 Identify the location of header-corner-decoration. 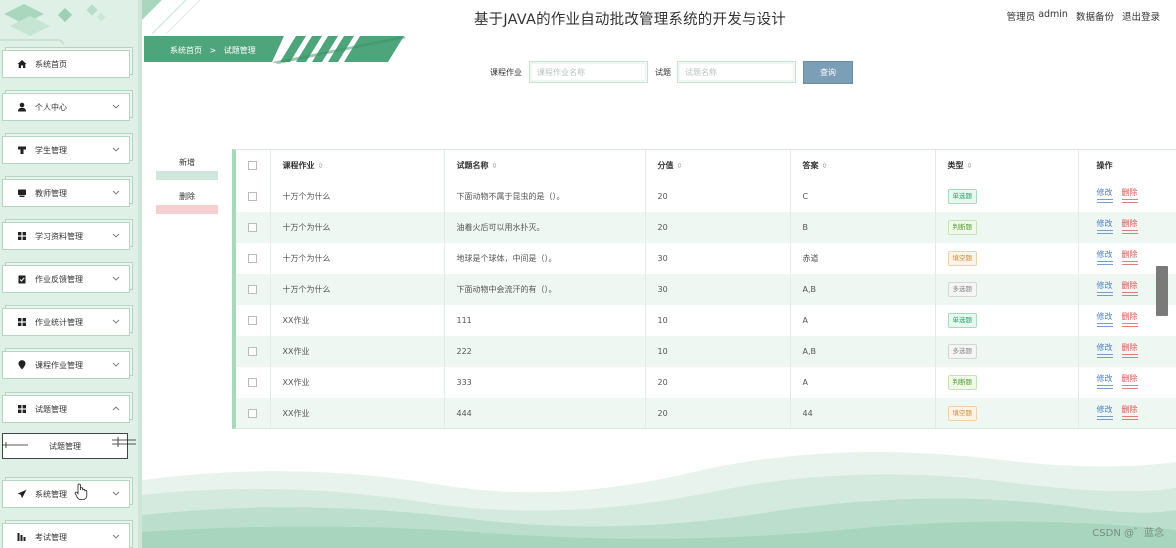
(171, 17).